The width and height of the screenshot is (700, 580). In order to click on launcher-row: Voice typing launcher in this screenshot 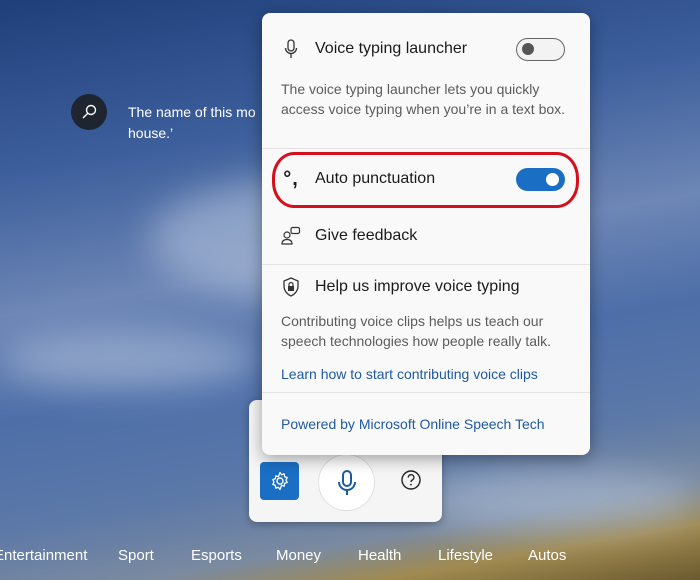, I will do `click(426, 49)`.